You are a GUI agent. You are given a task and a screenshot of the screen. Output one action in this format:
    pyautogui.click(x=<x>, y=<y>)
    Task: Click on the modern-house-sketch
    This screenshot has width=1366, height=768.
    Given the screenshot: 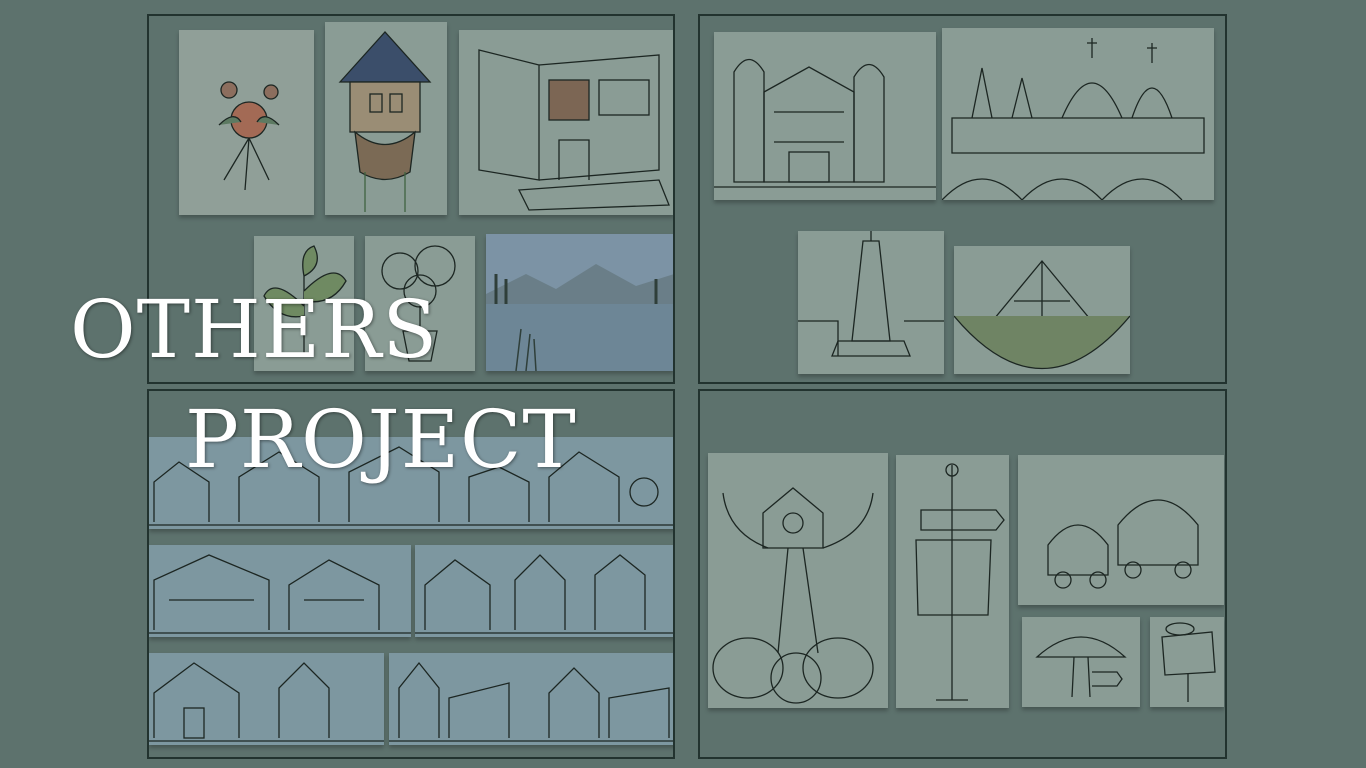 What is the action you would take?
    pyautogui.click(x=566, y=122)
    